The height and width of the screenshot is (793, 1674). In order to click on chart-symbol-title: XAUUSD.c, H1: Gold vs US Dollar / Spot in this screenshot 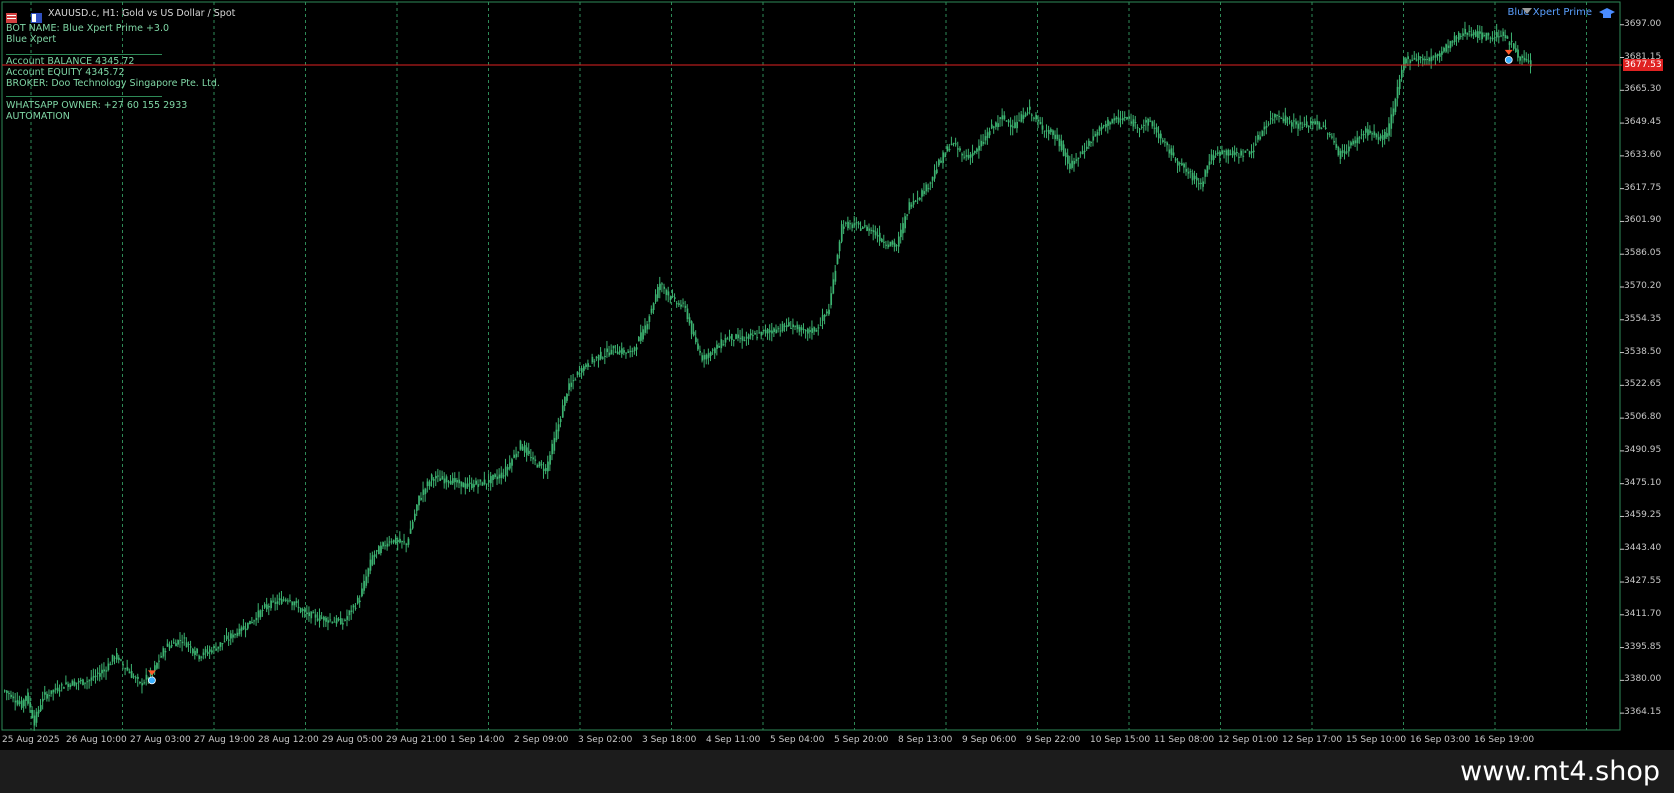, I will do `click(142, 13)`.